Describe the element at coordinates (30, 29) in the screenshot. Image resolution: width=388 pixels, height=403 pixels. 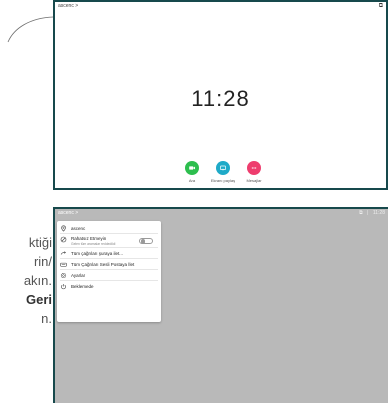
I see `annotation-arc` at that location.